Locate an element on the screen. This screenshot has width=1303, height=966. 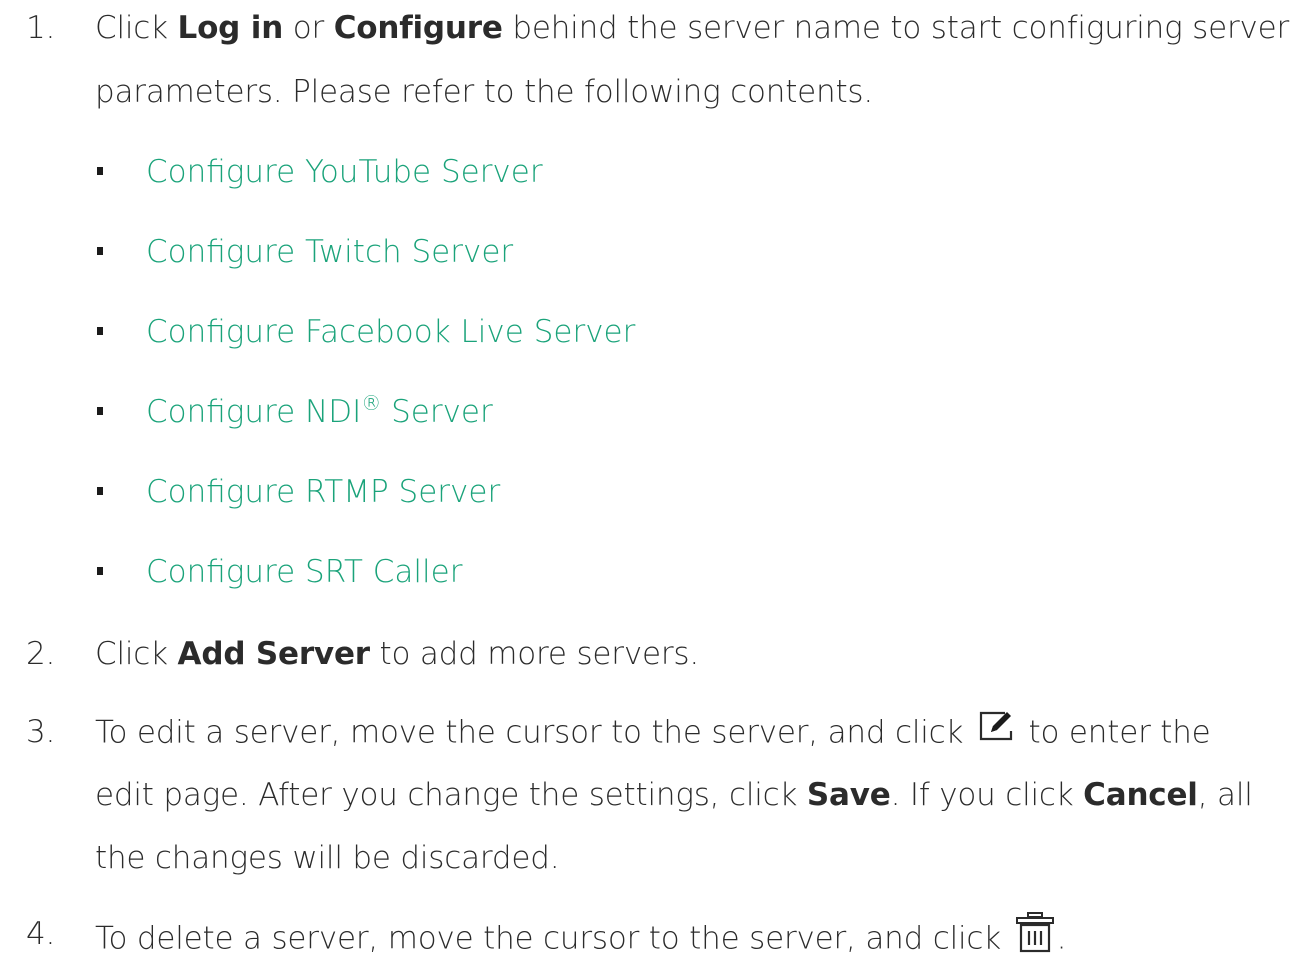
step-number: 3. is located at coordinates (41, 732).